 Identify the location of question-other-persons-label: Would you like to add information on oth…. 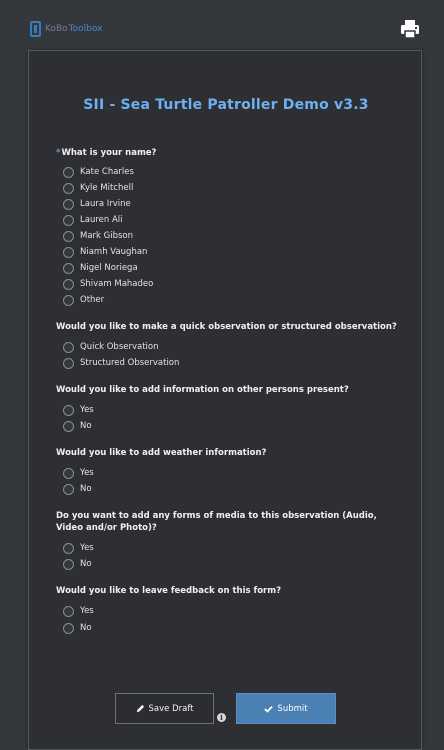
(202, 390).